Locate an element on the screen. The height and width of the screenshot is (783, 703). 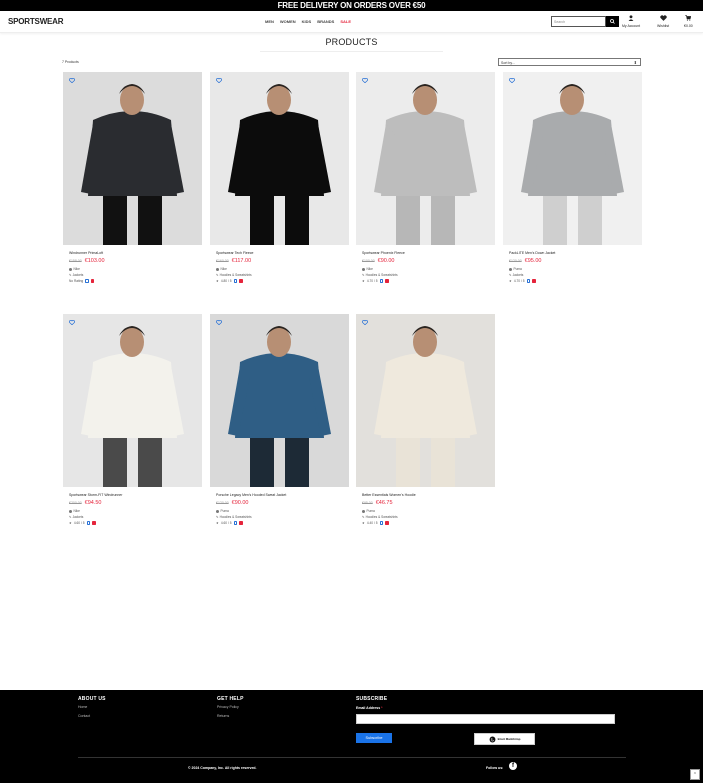
sale-price: €46.75 is located at coordinates (384, 503).